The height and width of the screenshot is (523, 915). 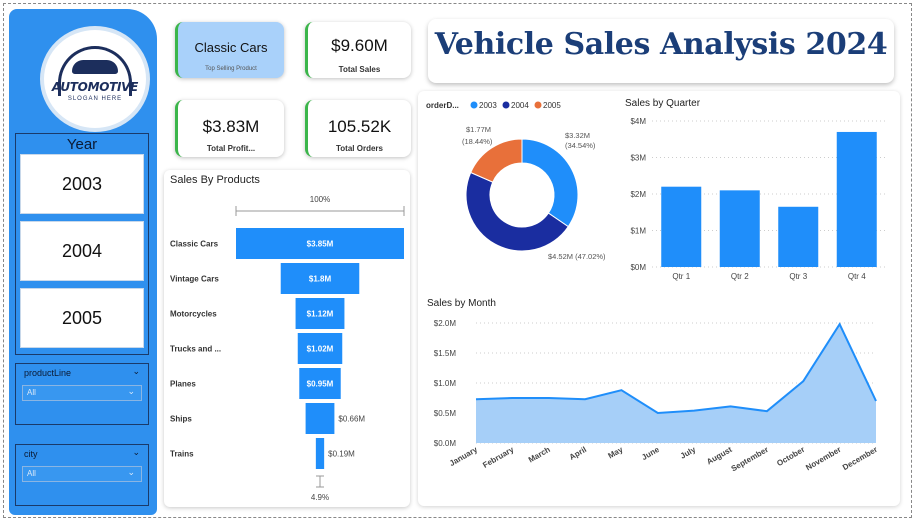 I want to click on city-slicer-label: city, so click(x=31, y=454).